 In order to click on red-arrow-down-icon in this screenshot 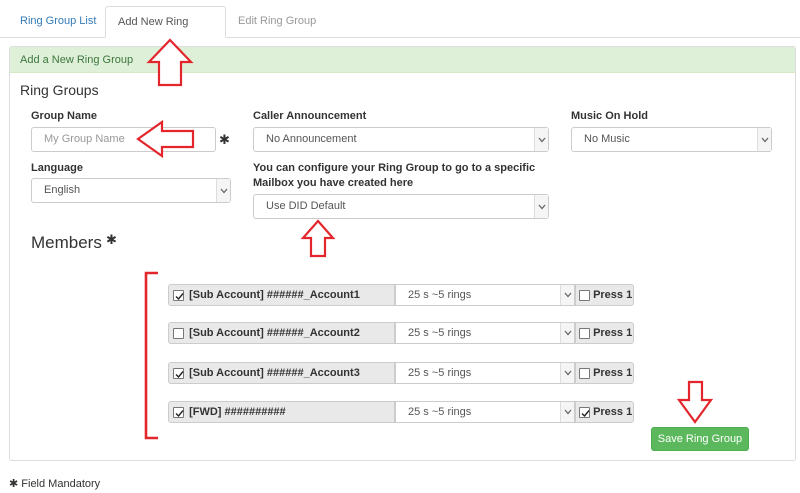, I will do `click(695, 402)`.